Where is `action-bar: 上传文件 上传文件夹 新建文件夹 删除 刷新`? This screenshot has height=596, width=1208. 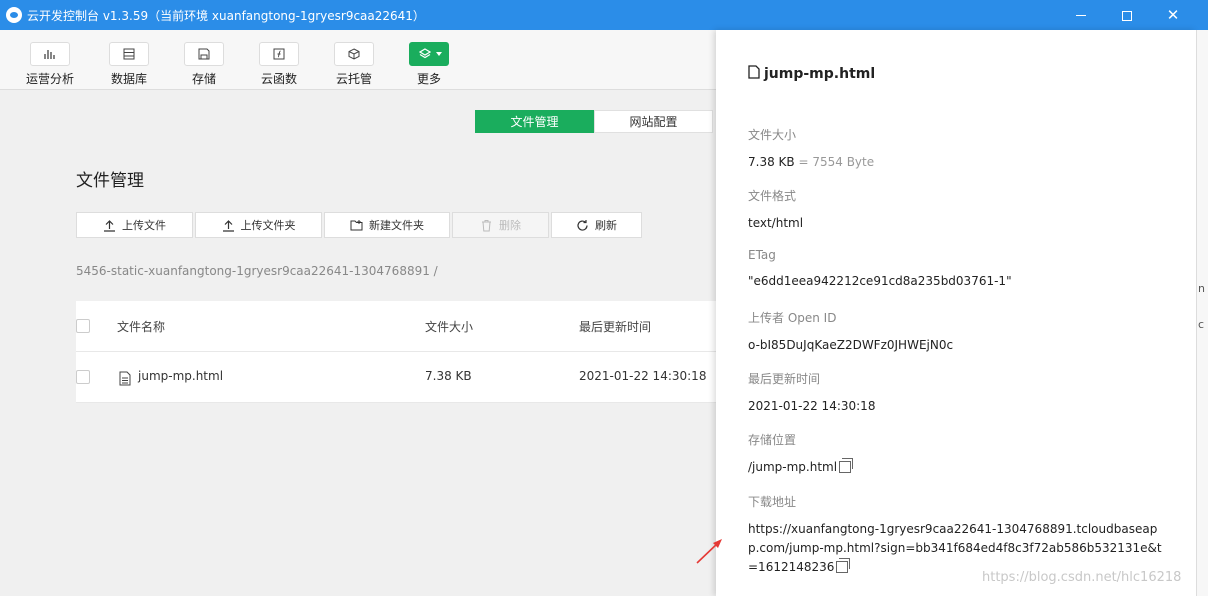 action-bar: 上传文件 上传文件夹 新建文件夹 删除 刷新 is located at coordinates (359, 225).